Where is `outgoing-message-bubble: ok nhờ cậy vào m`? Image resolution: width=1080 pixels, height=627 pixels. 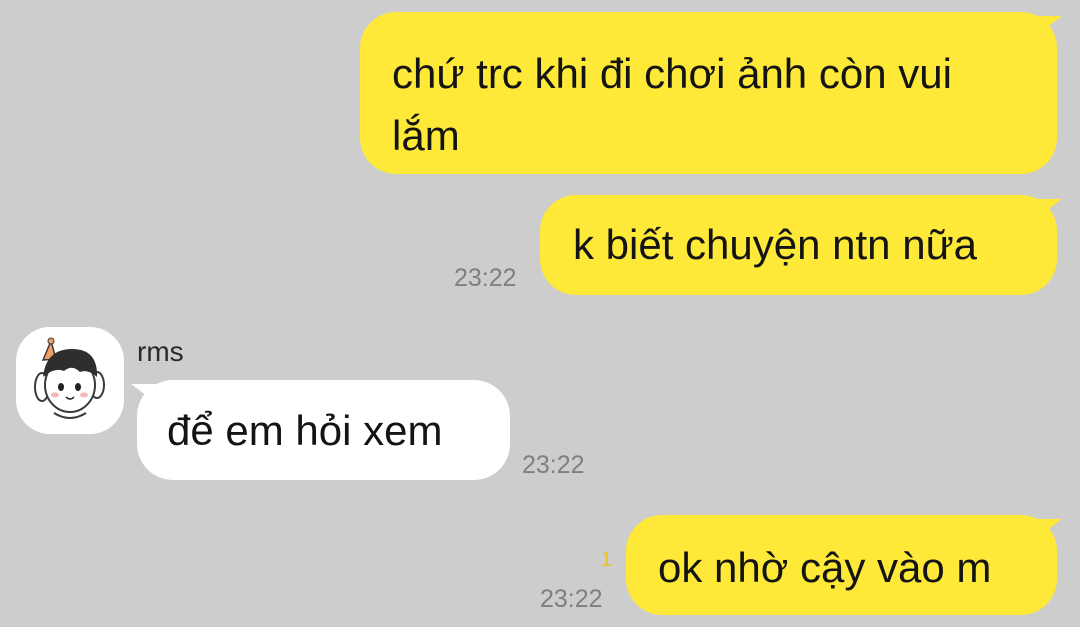
outgoing-message-bubble: ok nhờ cậy vào m is located at coordinates (841, 565).